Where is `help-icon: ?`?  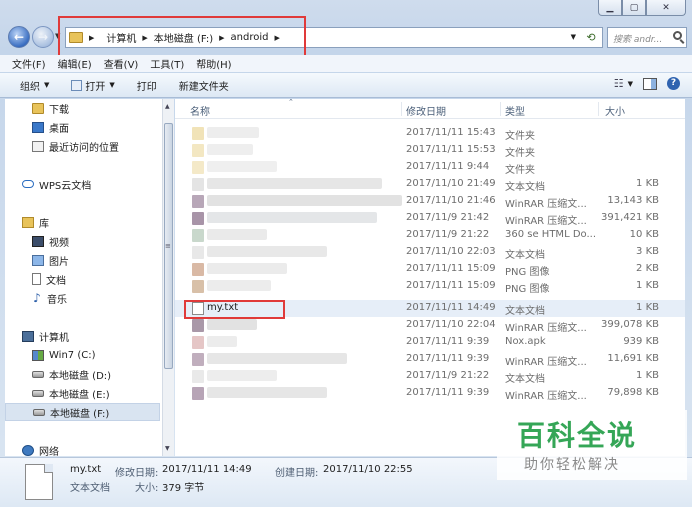
help-icon: ? is located at coordinates (673, 83).